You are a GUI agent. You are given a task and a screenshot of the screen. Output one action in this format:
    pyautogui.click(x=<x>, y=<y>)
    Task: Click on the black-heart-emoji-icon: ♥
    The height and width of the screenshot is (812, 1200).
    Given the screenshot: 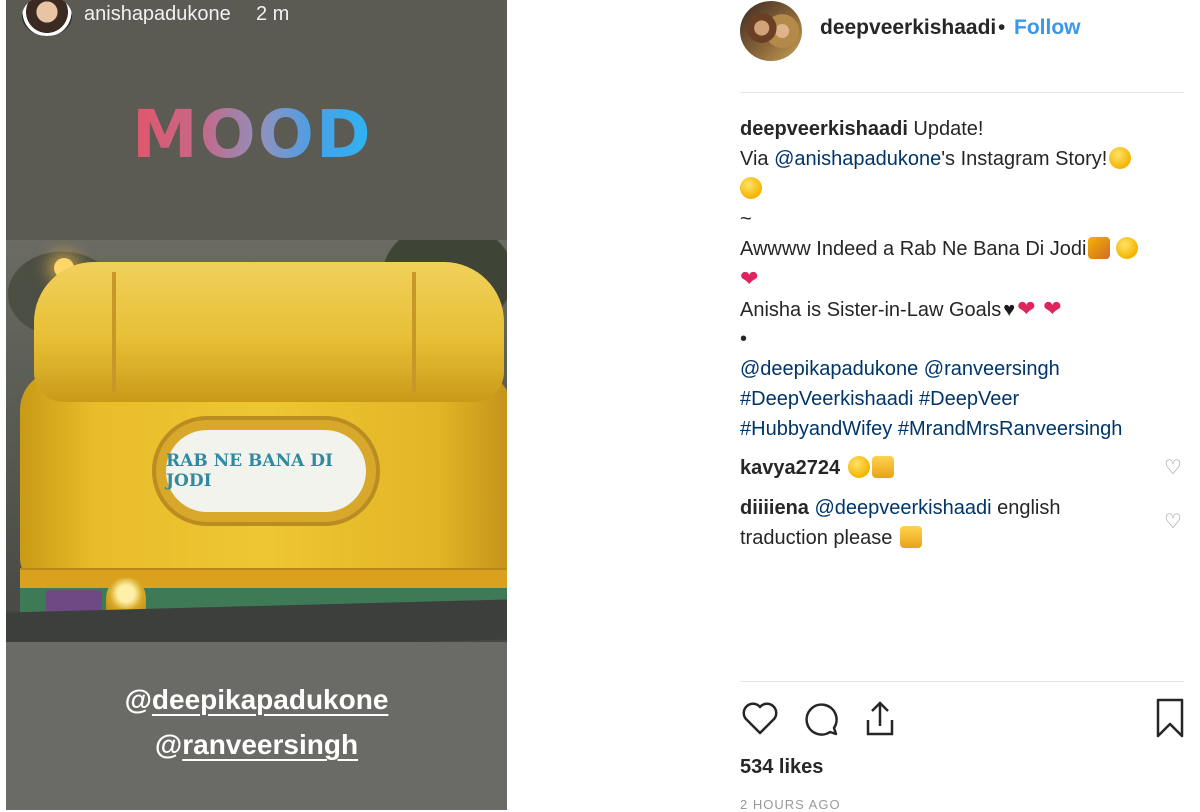 What is the action you would take?
    pyautogui.click(x=1009, y=310)
    